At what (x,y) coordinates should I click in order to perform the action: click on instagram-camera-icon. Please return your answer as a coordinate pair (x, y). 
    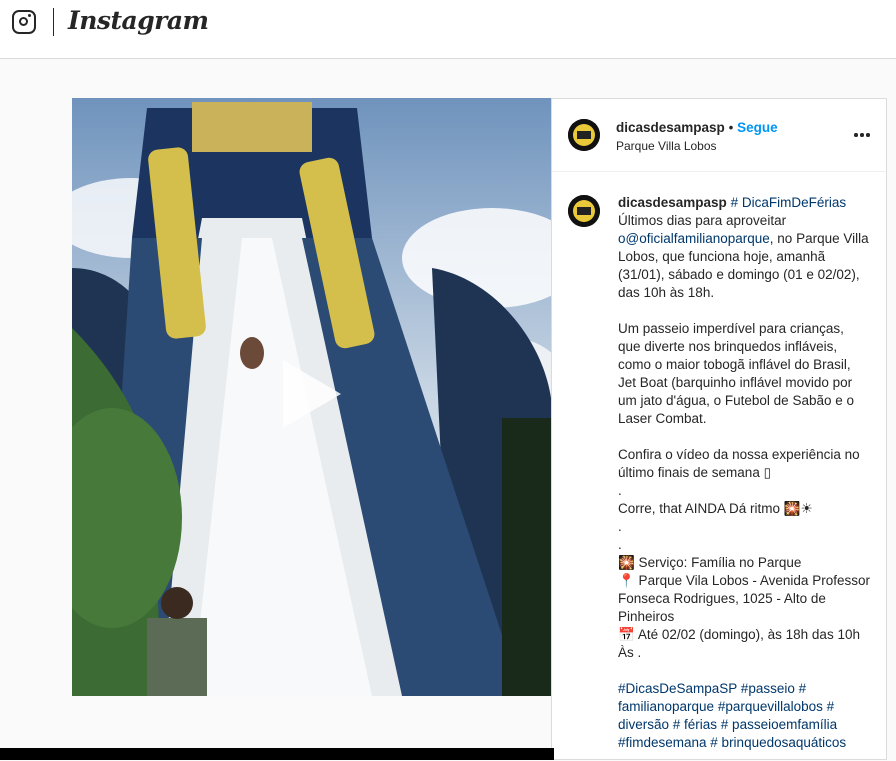
    Looking at the image, I should click on (24, 22).